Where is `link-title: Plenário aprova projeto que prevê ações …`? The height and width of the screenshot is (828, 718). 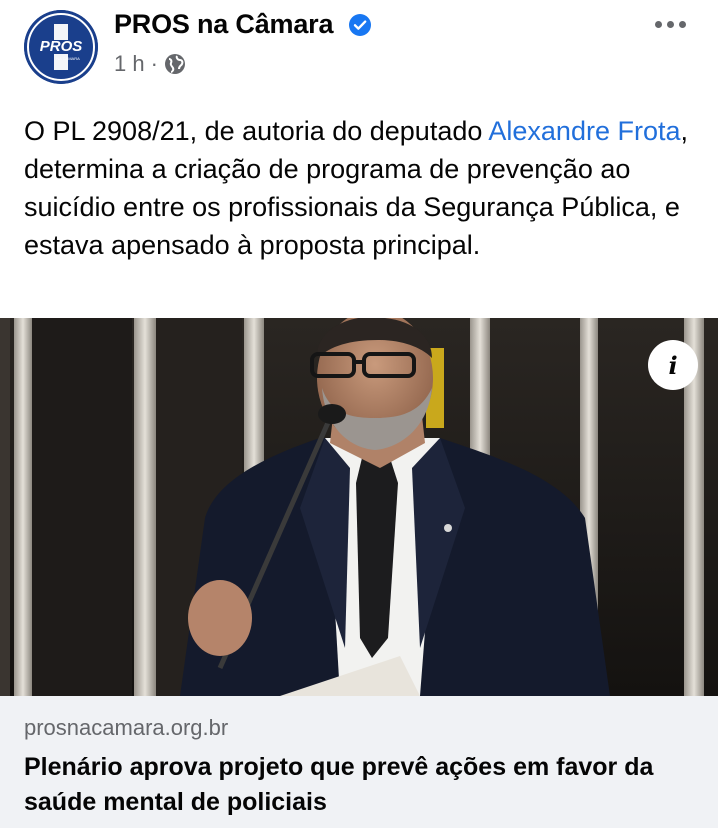
link-title: Plenário aprova projeto que prevê ações … is located at coordinates (364, 785).